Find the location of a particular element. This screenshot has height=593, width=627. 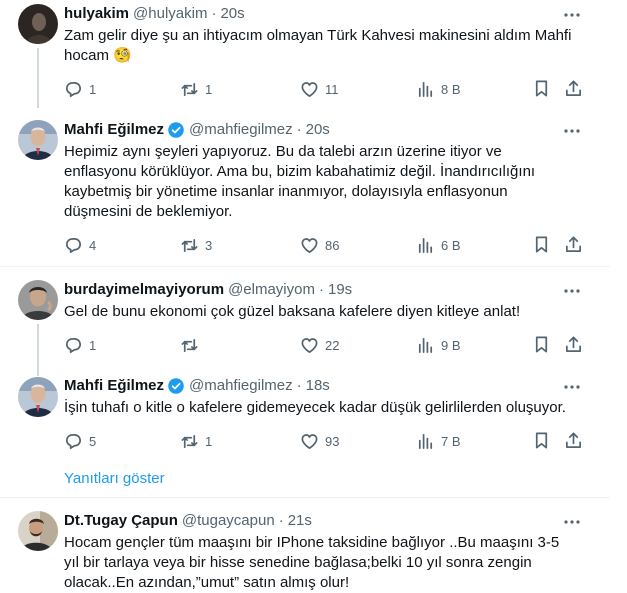

user-handle: @elmayiyom is located at coordinates (271, 290).